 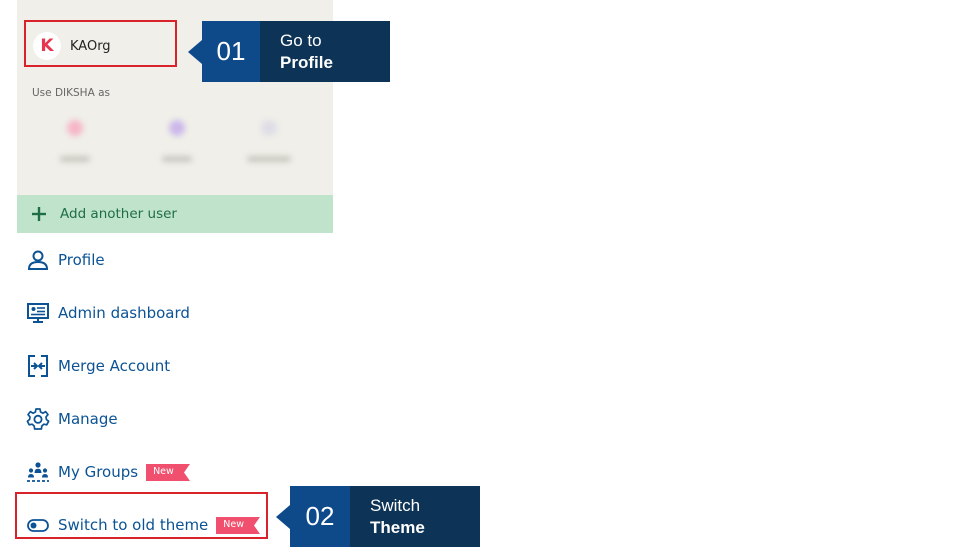 I want to click on menu-item-manage: Manage, so click(x=72, y=419).